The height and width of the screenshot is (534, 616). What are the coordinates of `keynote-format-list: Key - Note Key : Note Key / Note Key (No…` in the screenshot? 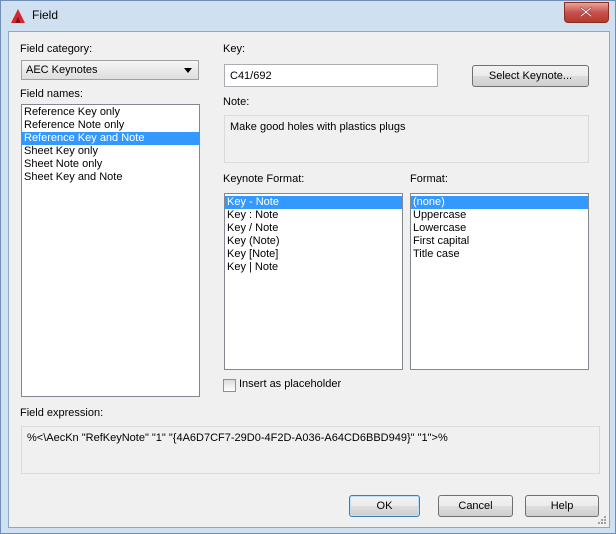 It's located at (313, 281).